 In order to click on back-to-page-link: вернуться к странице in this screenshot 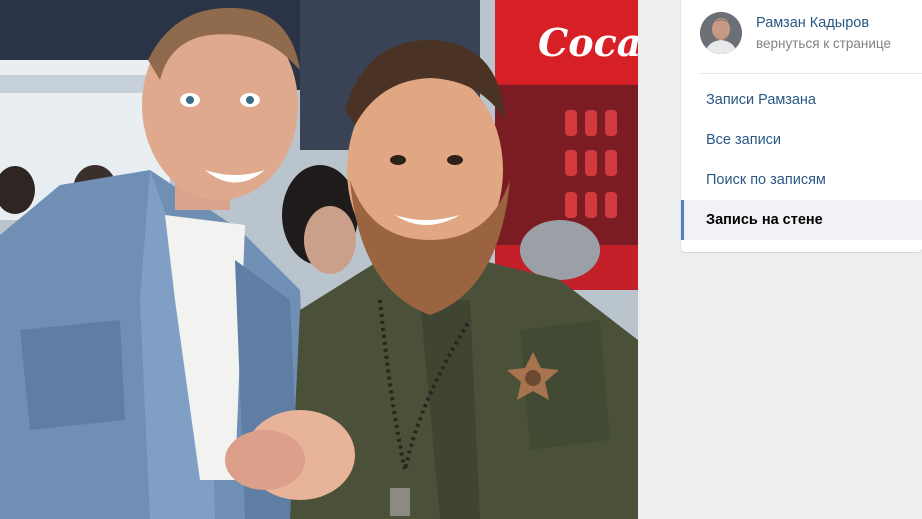, I will do `click(823, 43)`.